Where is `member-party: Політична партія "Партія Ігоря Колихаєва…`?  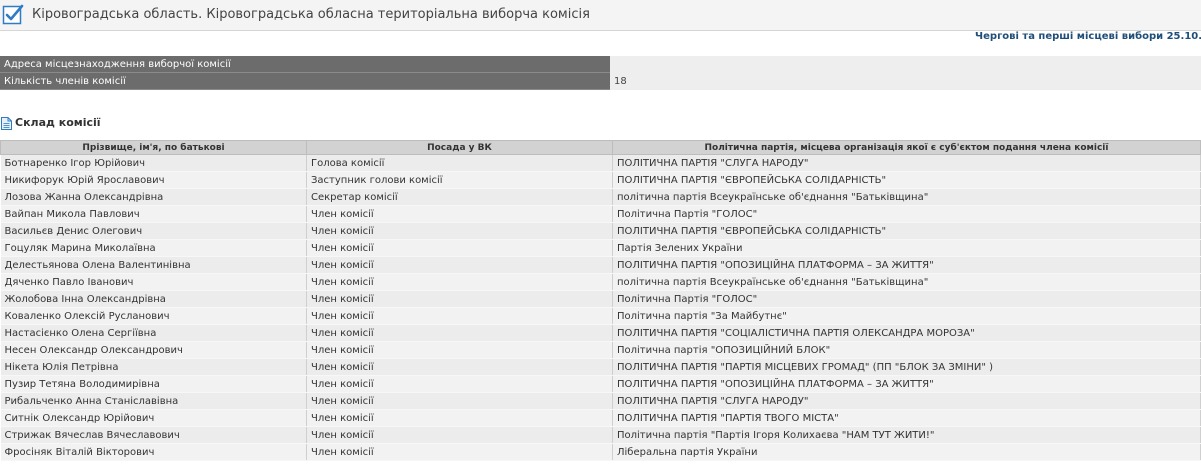
member-party: Політична партія "Партія Ігоря Колихаєва… is located at coordinates (906, 435).